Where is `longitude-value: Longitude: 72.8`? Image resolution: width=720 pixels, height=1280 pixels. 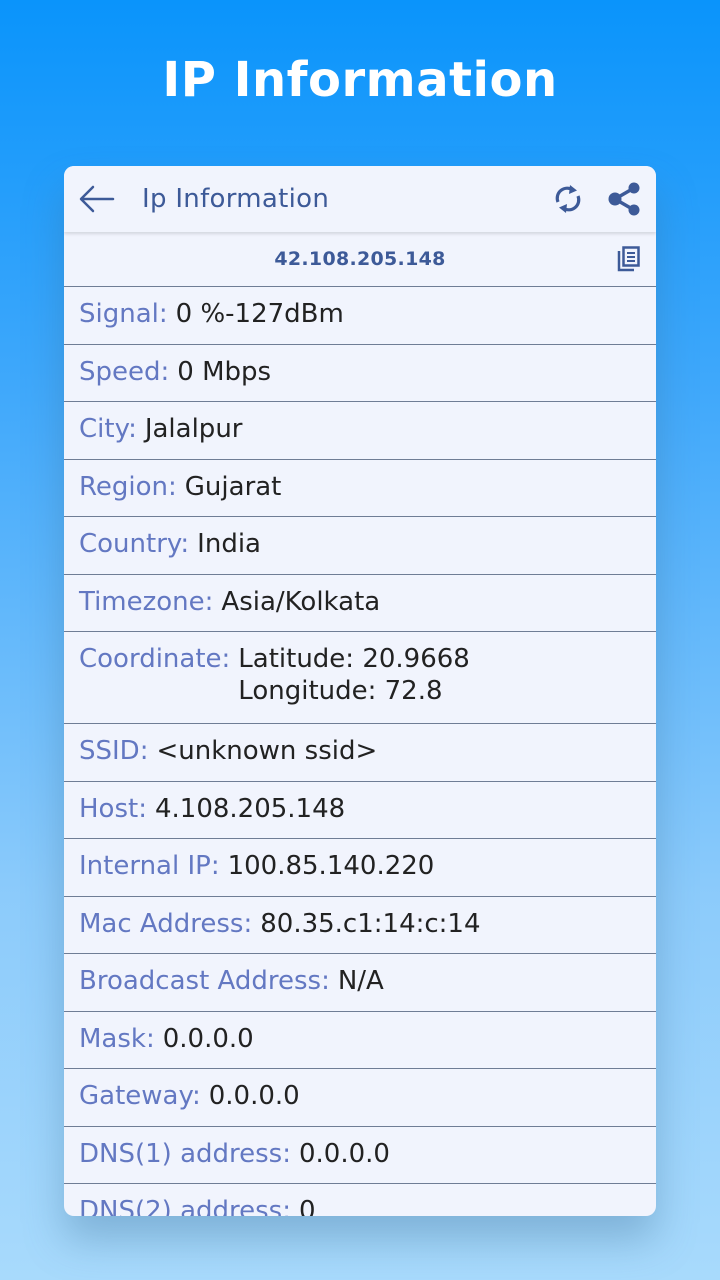
longitude-value: Longitude: 72.8 is located at coordinates (340, 691).